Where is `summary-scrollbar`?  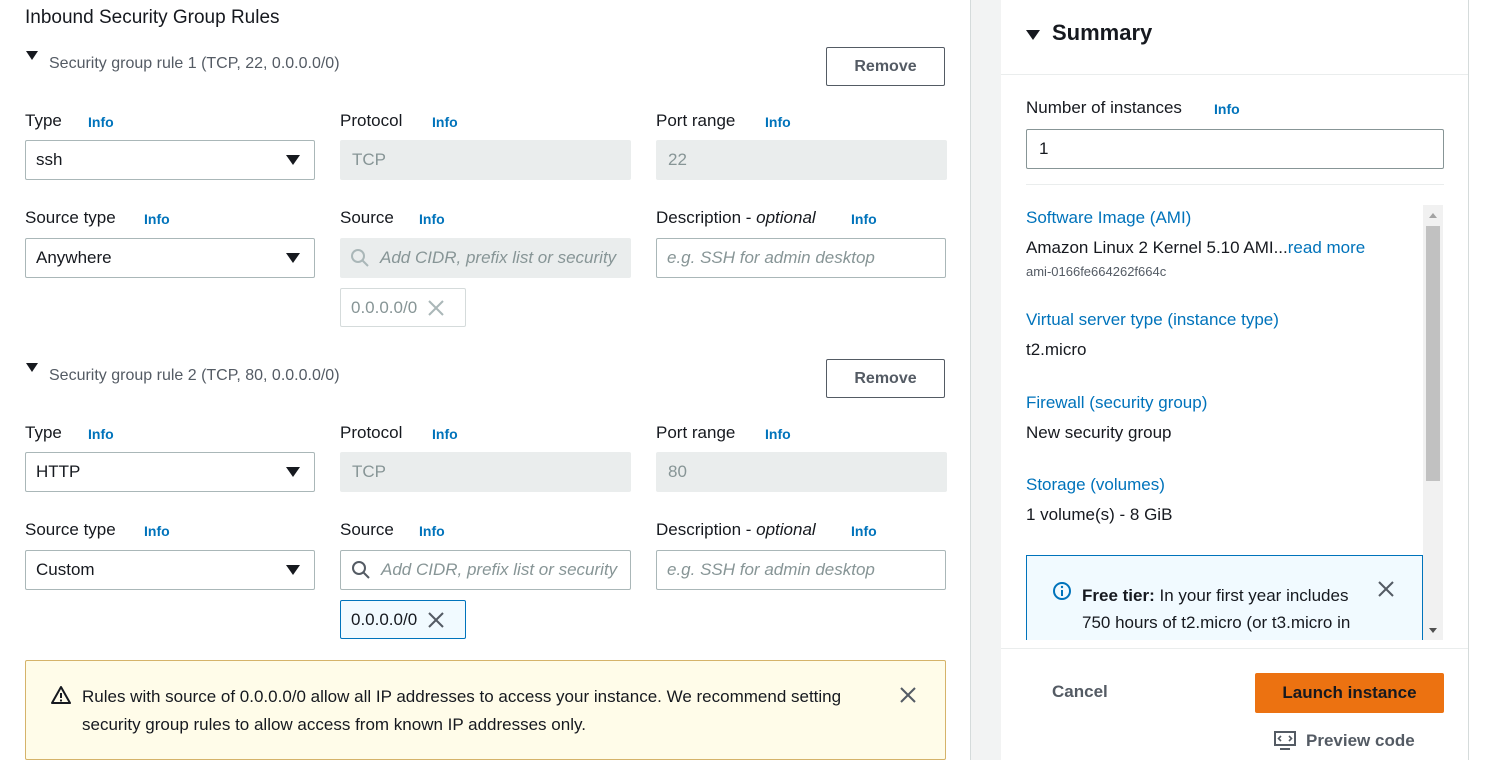 summary-scrollbar is located at coordinates (1433, 422).